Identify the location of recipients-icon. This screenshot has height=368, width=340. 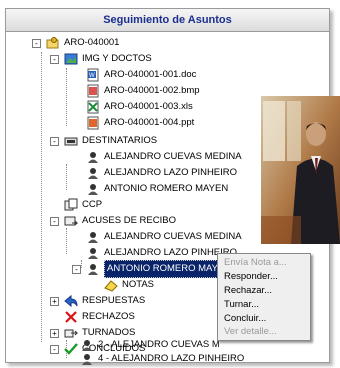
(71, 141).